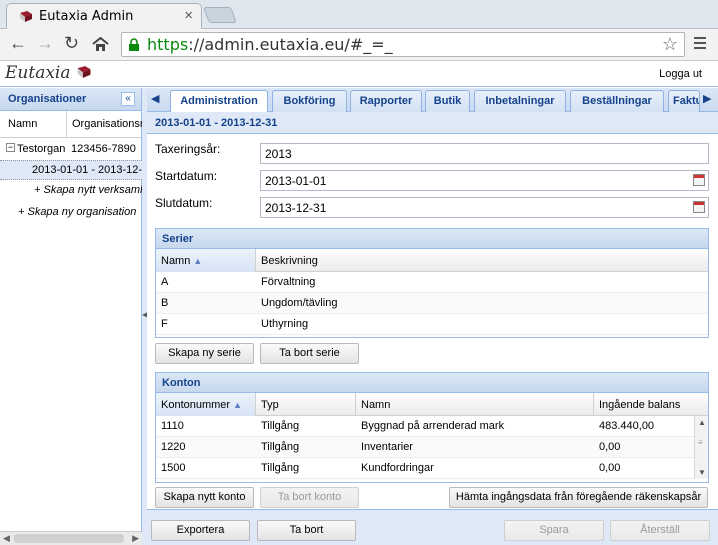 Image resolution: width=718 pixels, height=545 pixels. What do you see at coordinates (87, 170) in the screenshot?
I see `fiscal-year-label: 2013-01-01 - 2013-12-31` at bounding box center [87, 170].